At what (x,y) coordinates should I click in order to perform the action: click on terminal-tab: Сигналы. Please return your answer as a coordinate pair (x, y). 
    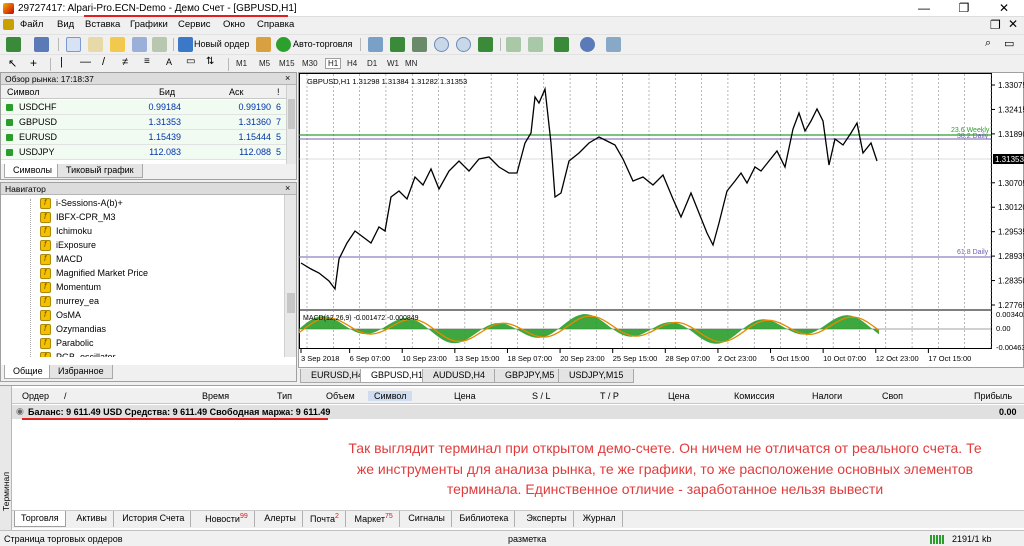
    Looking at the image, I should click on (427, 519).